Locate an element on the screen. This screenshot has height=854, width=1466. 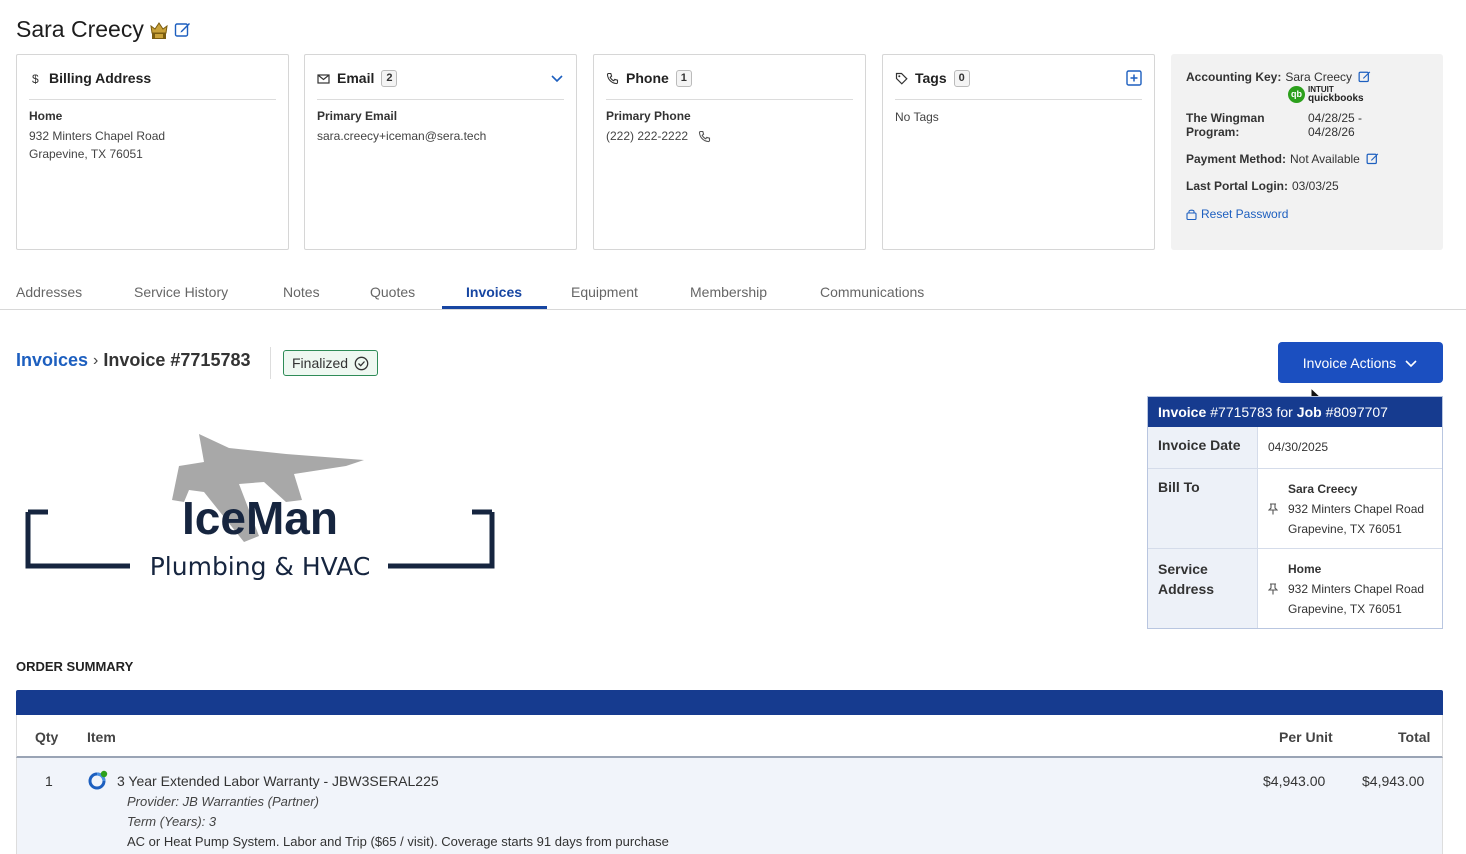
primary-email-label: Primary Email is located at coordinates (357, 116).